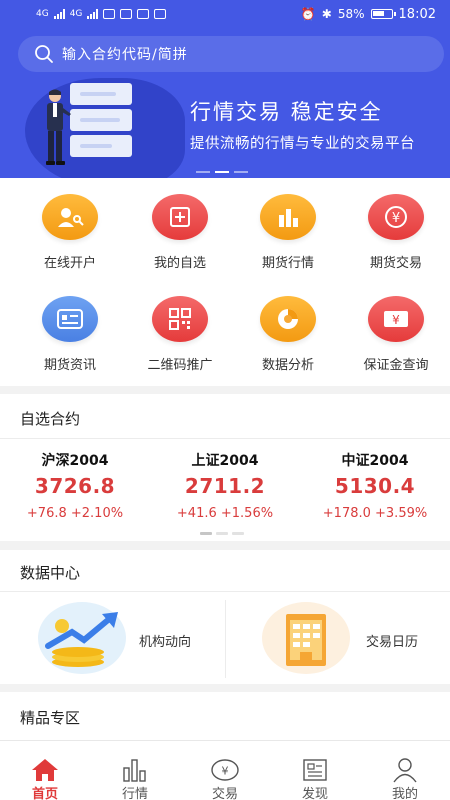 This screenshot has width=450, height=800. Describe the element at coordinates (70, 217) in the screenshot. I see `open-account-icon` at that location.